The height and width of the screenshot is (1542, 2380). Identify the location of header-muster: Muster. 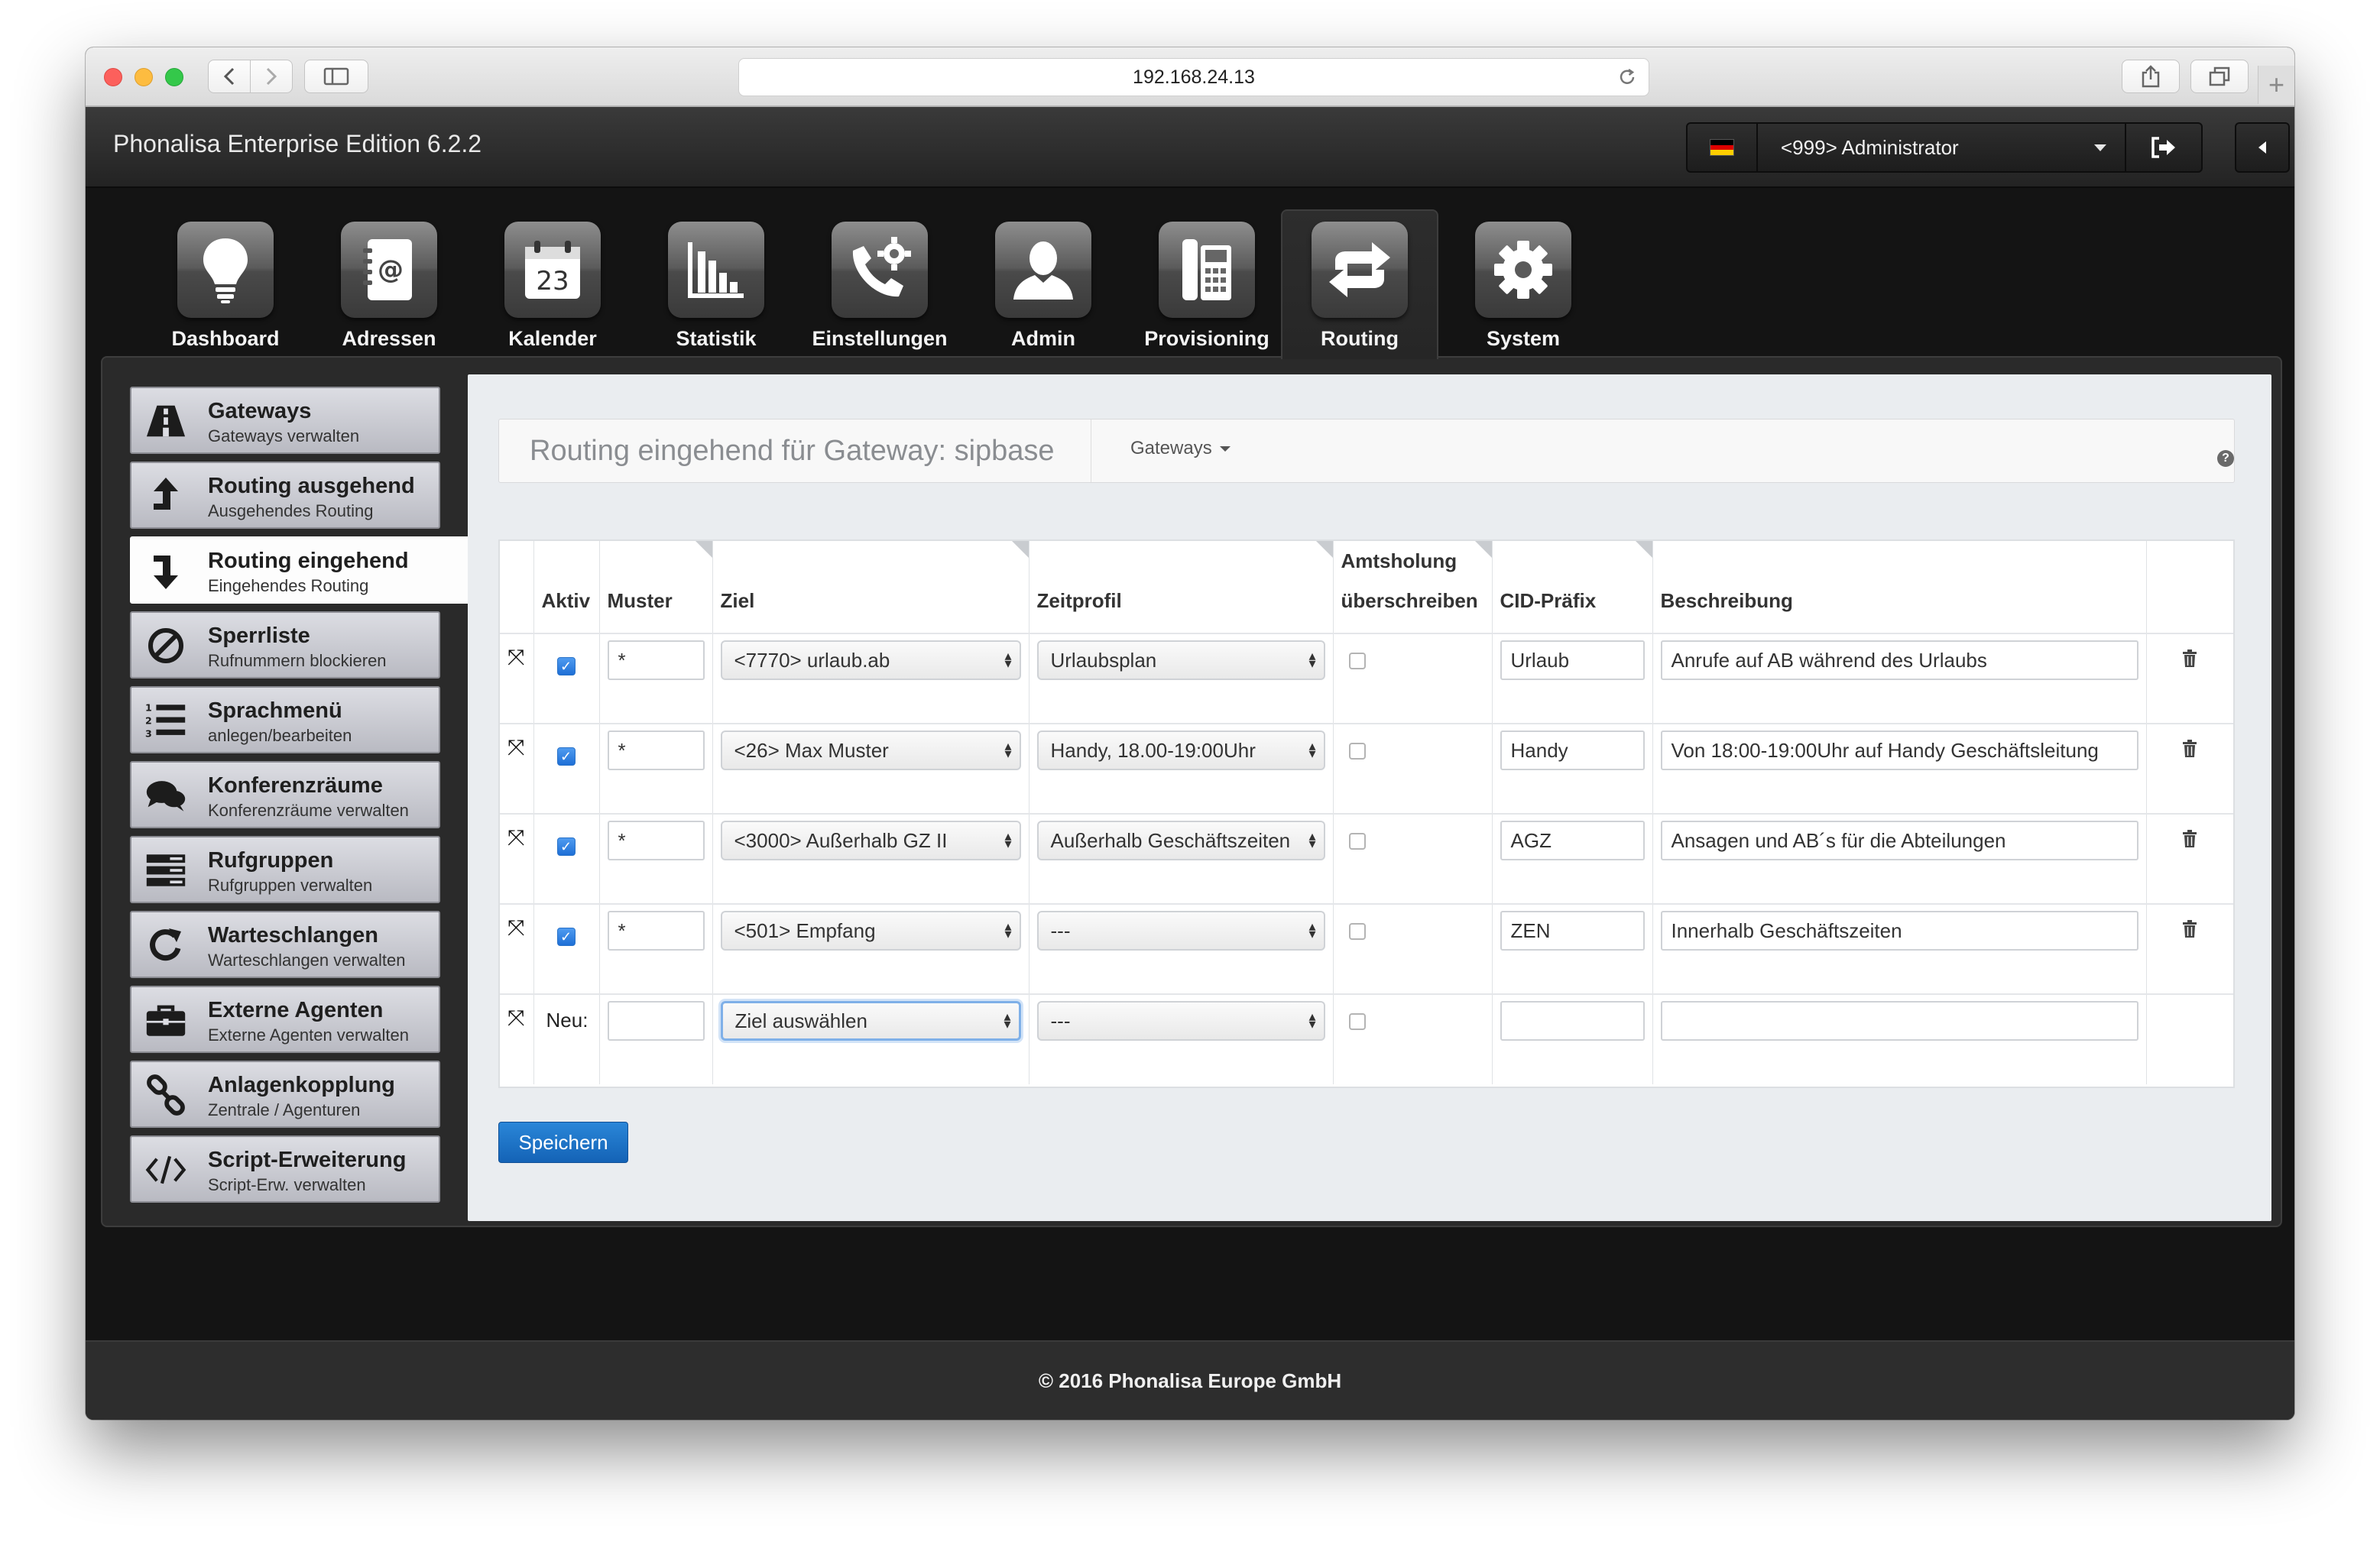
(656, 587).